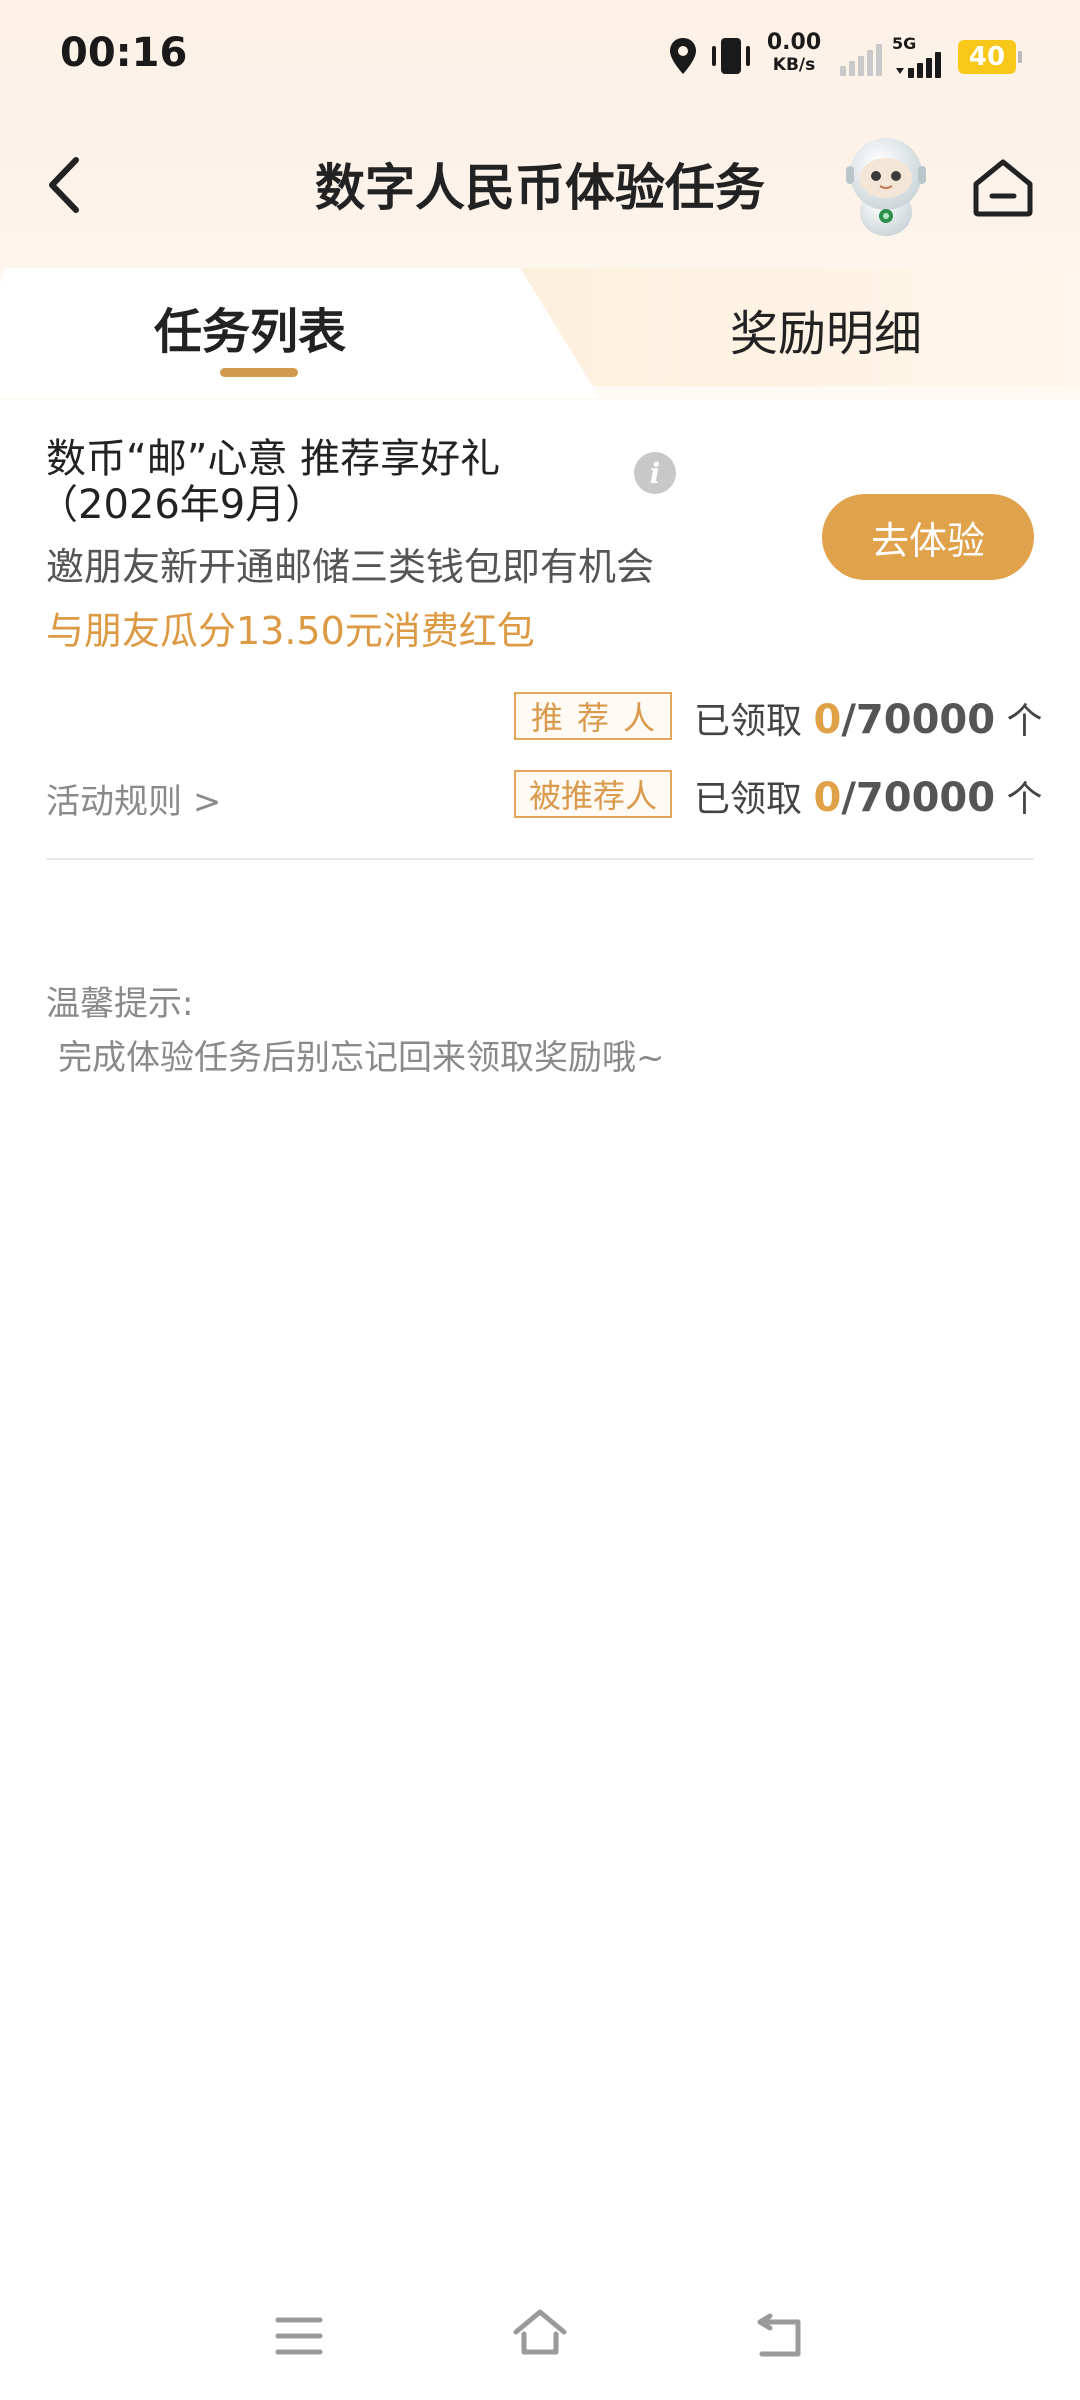 The width and height of the screenshot is (1080, 2400). Describe the element at coordinates (886, 186) in the screenshot. I see `robot-mascot-icon` at that location.